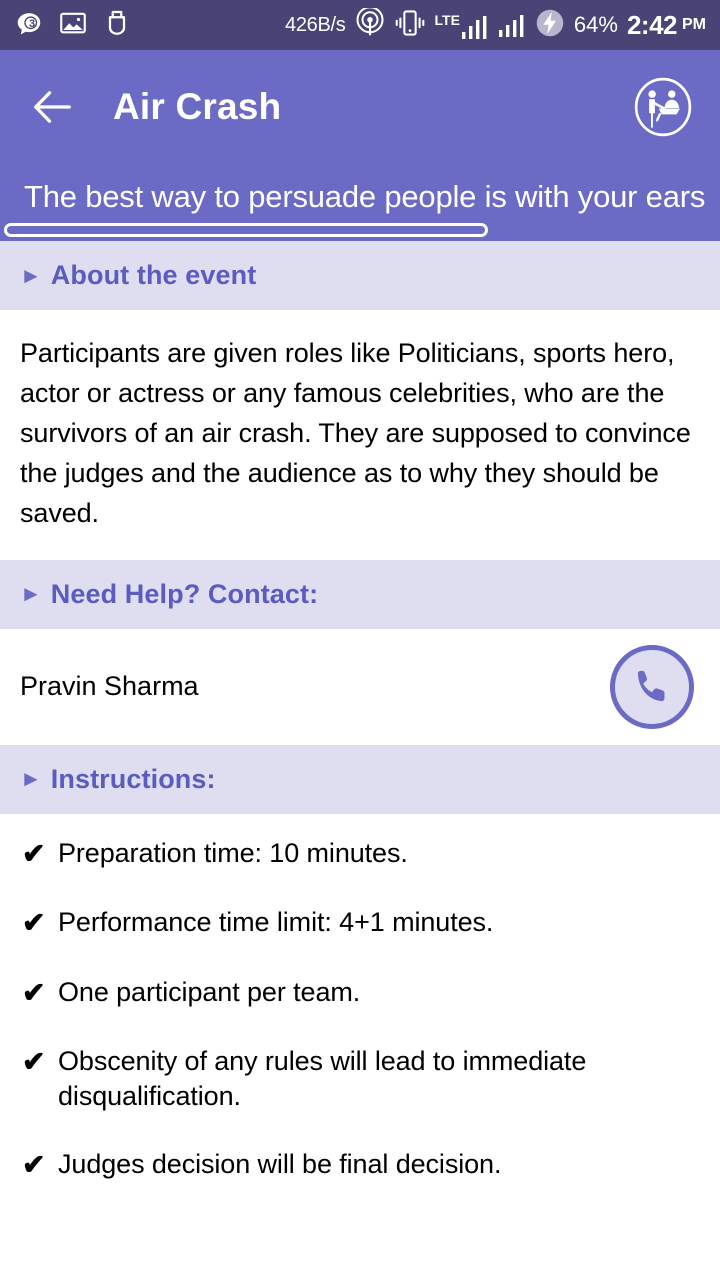 Image resolution: width=720 pixels, height=1280 pixels. Describe the element at coordinates (410, 25) in the screenshot. I see `vibrate-icon` at that location.